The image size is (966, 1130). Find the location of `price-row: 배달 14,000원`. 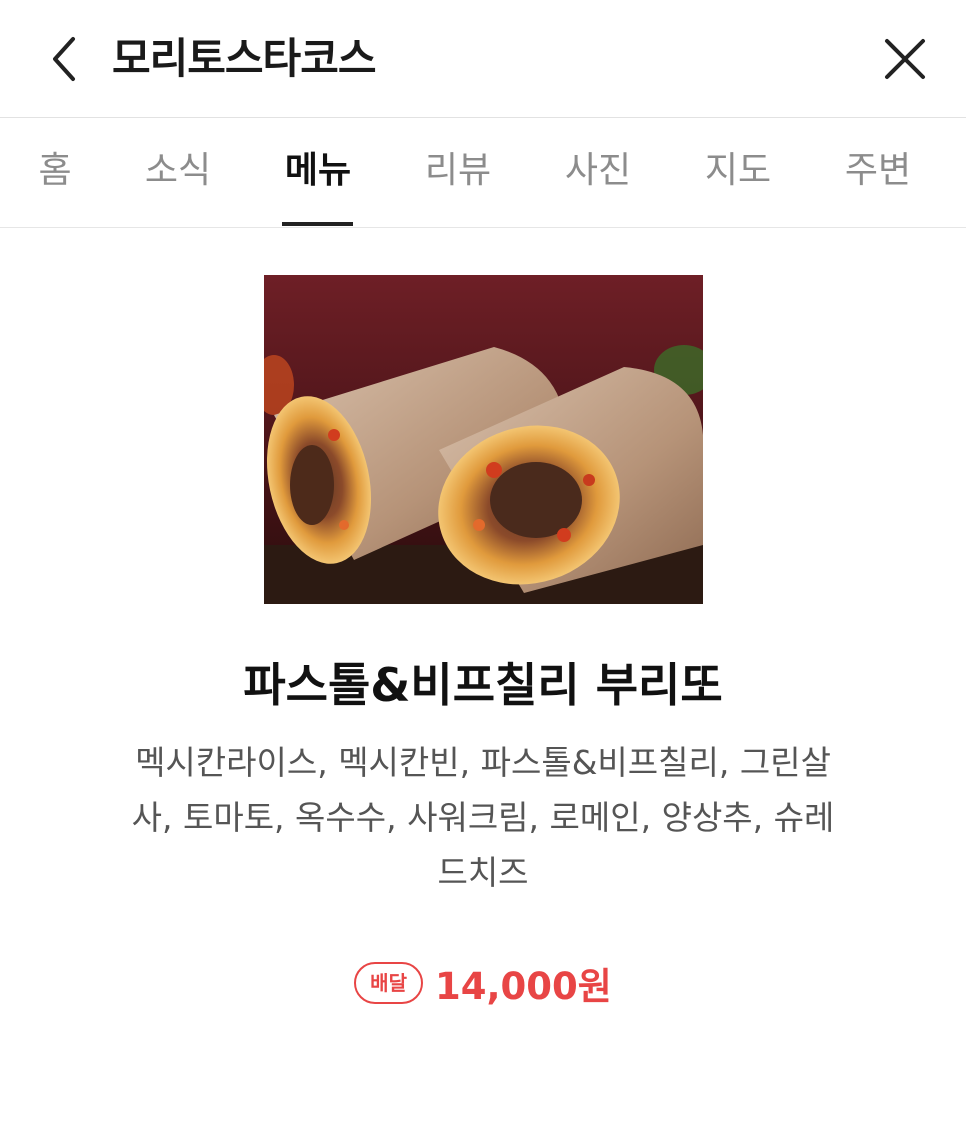

price-row: 배달 14,000원 is located at coordinates (483, 983).